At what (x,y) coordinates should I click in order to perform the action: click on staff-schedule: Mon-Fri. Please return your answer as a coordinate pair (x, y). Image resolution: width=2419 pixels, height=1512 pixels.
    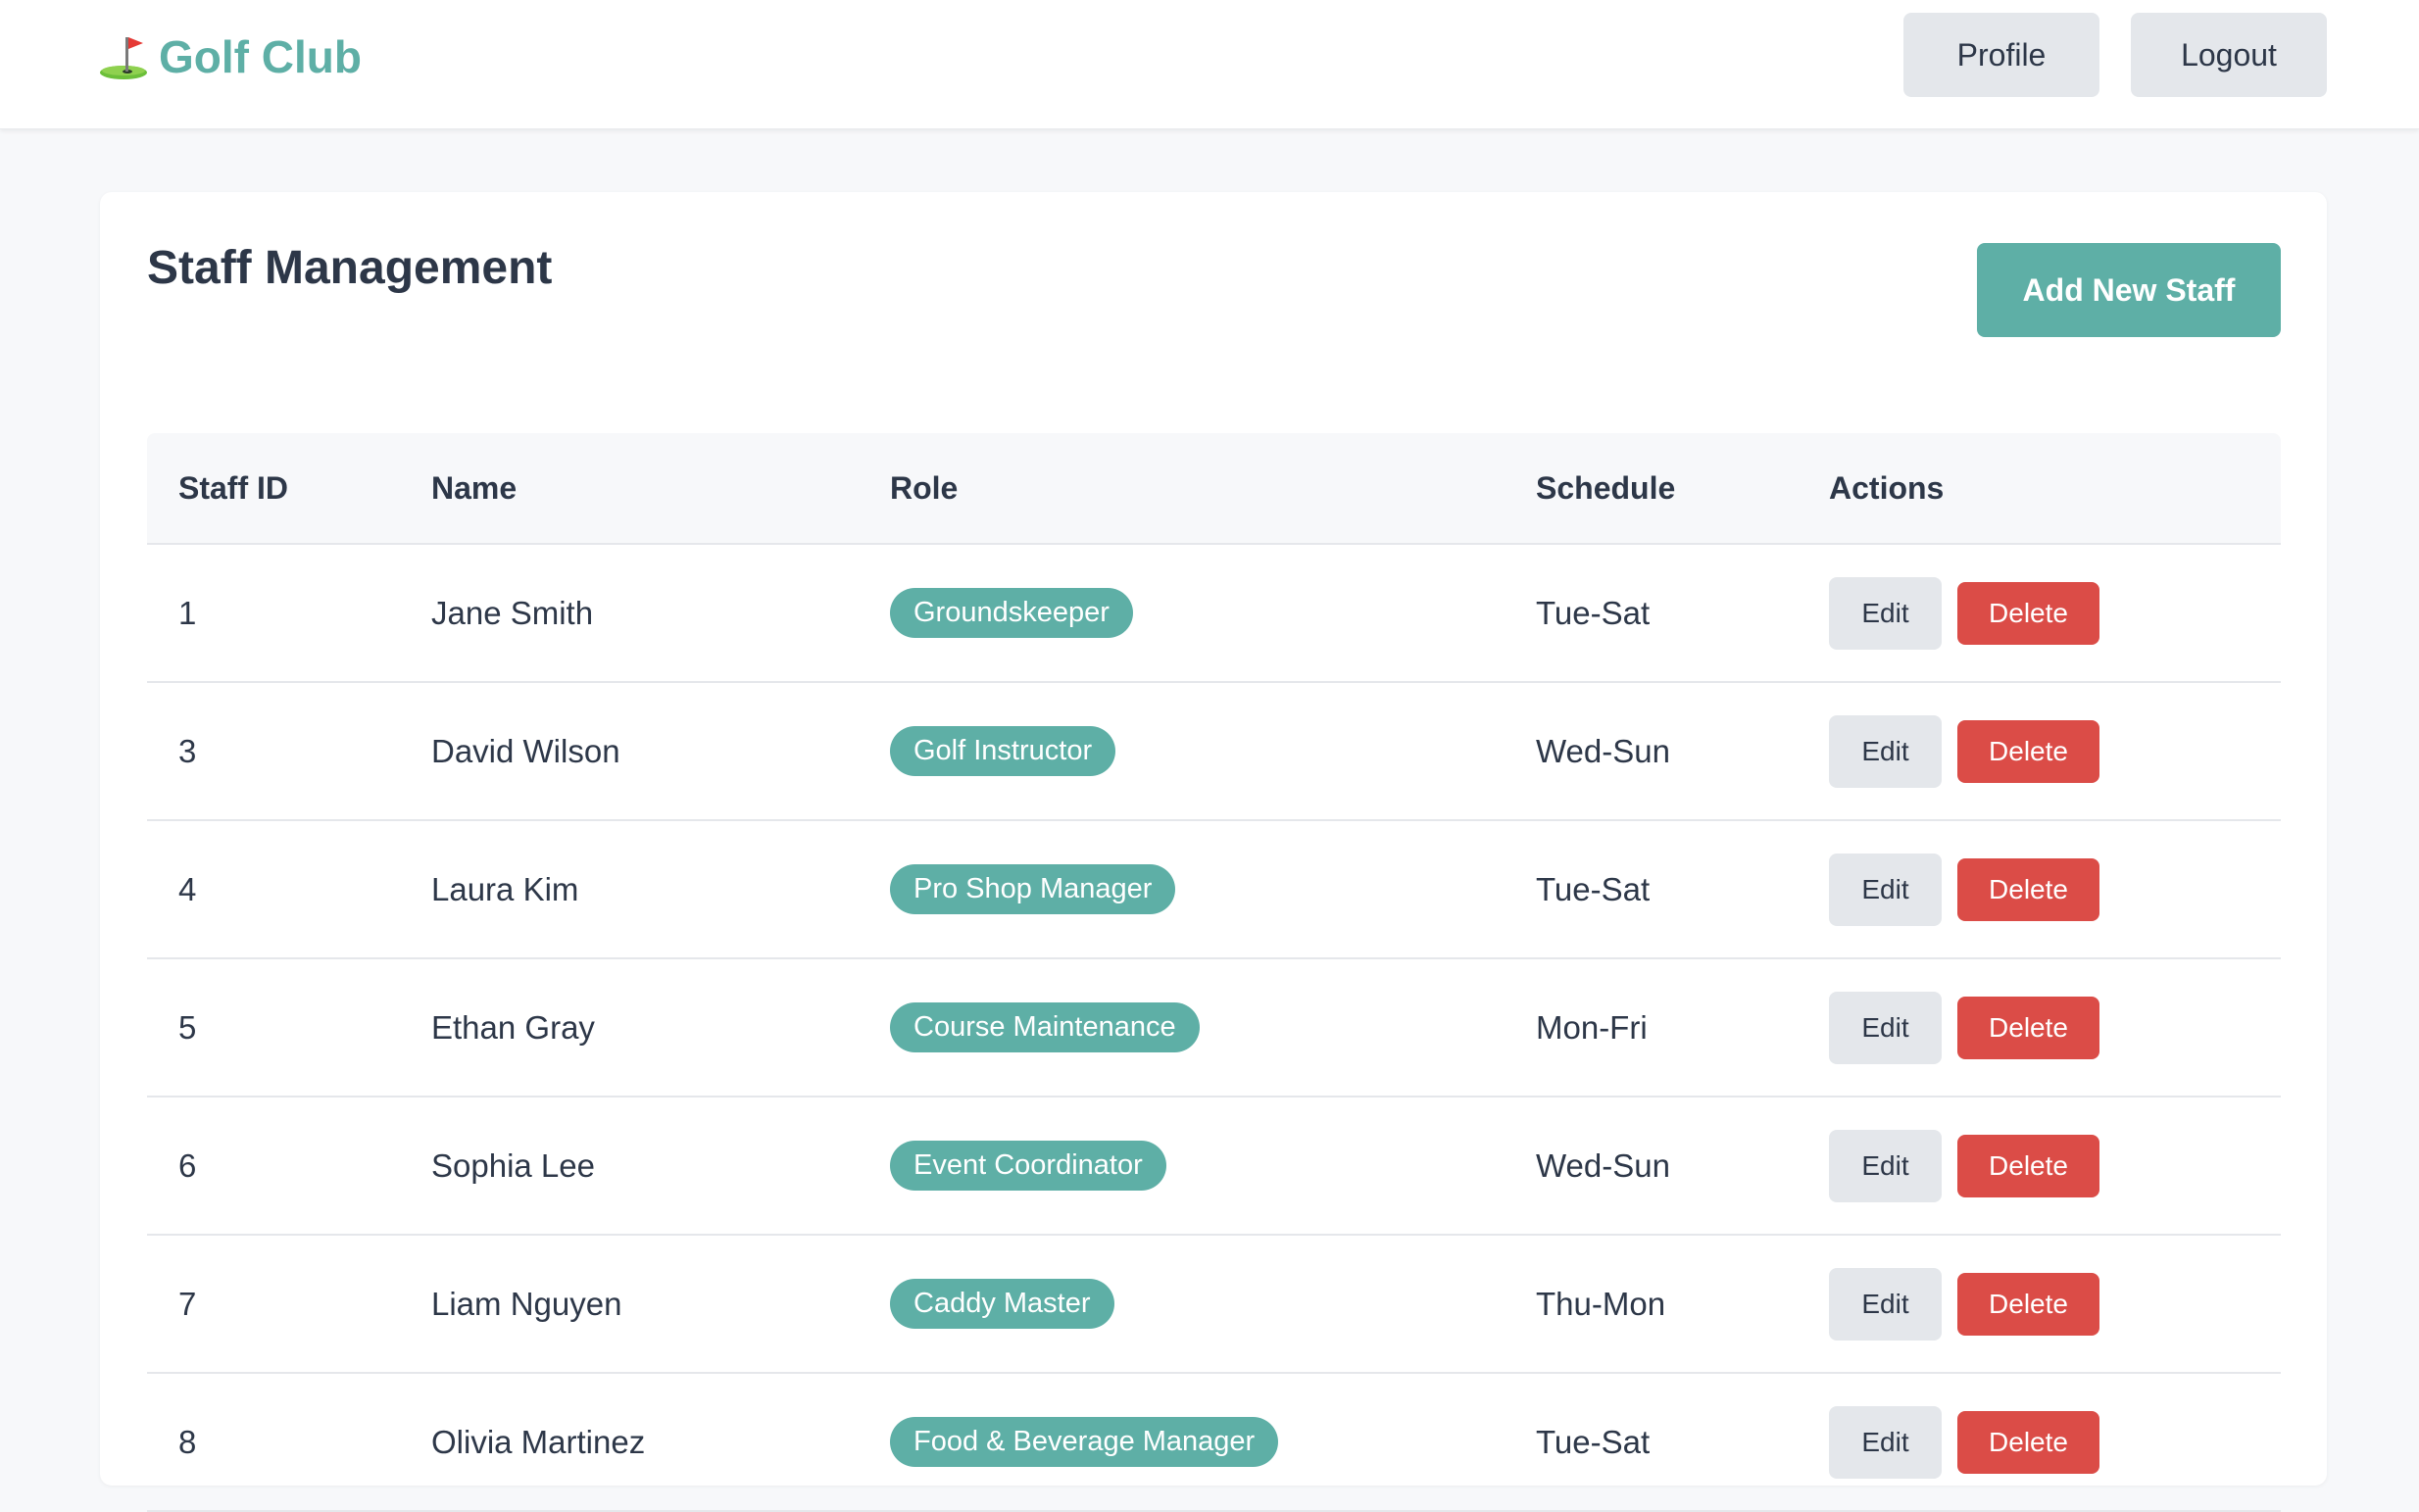
    Looking at the image, I should click on (1592, 1027).